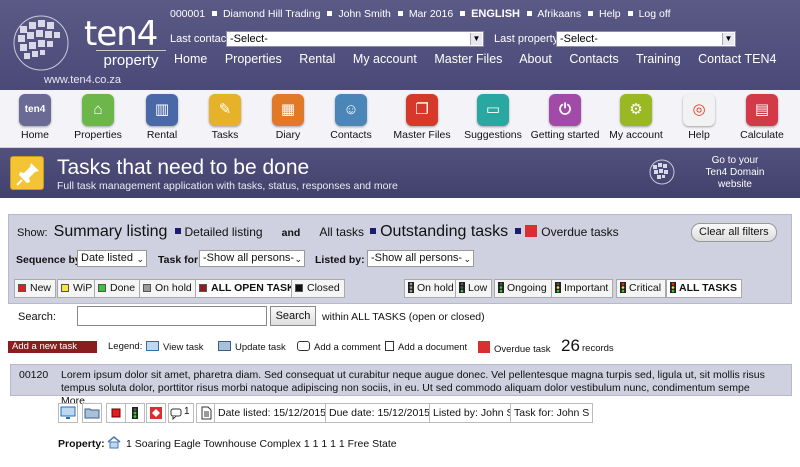  I want to click on app-label: Contacts, so click(351, 135).